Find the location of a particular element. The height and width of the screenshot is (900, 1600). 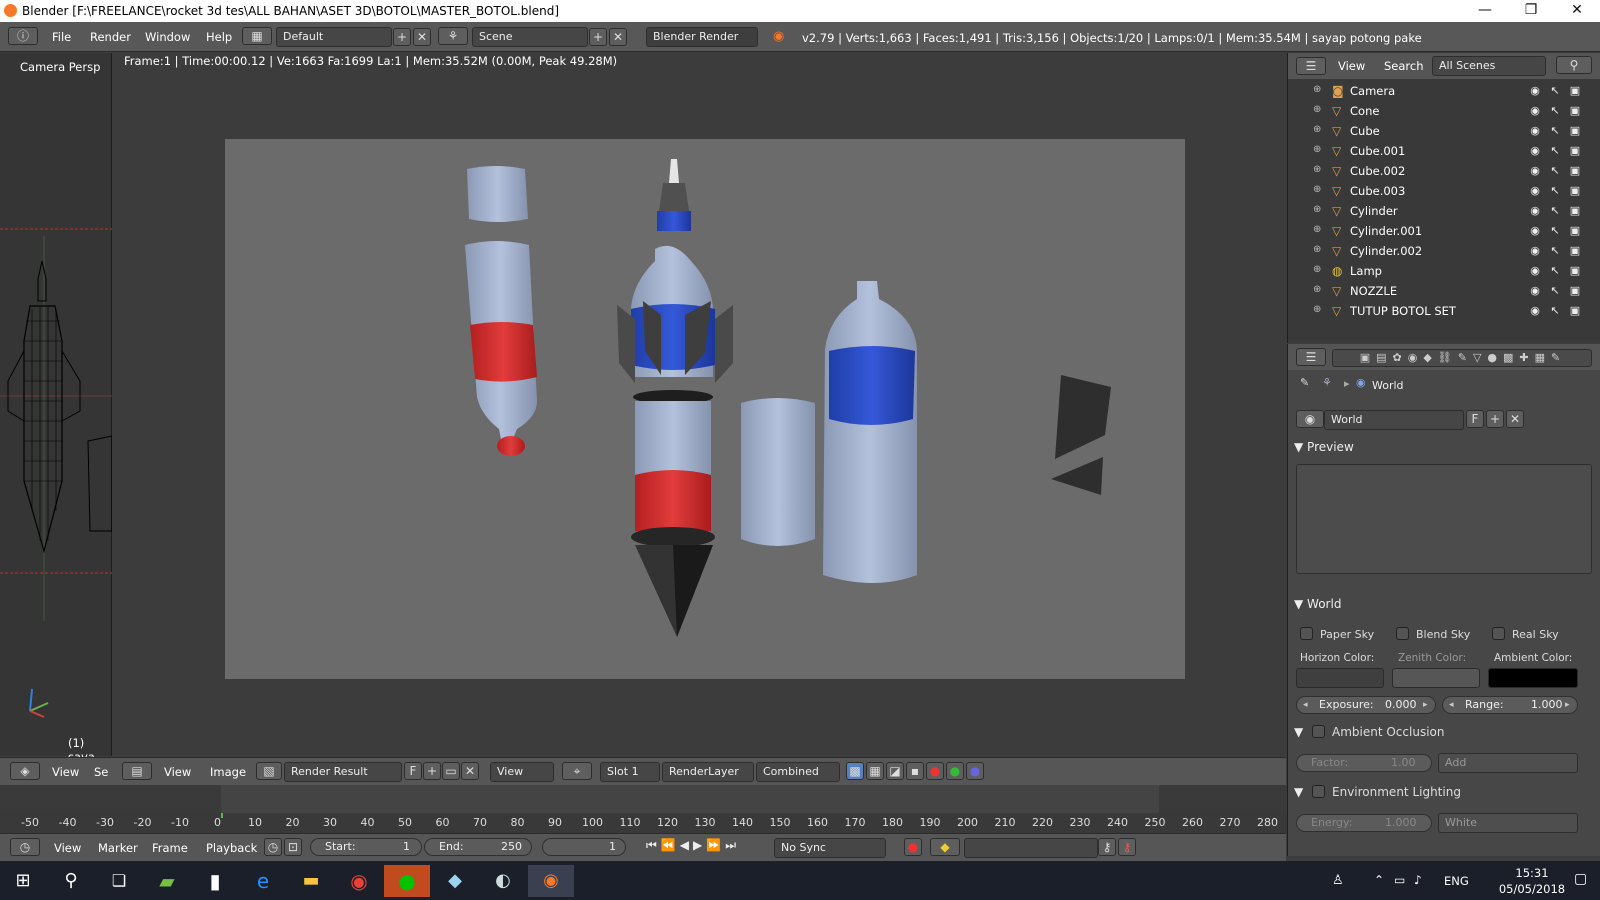

draw-channels-icon: ▩ is located at coordinates (855, 771).